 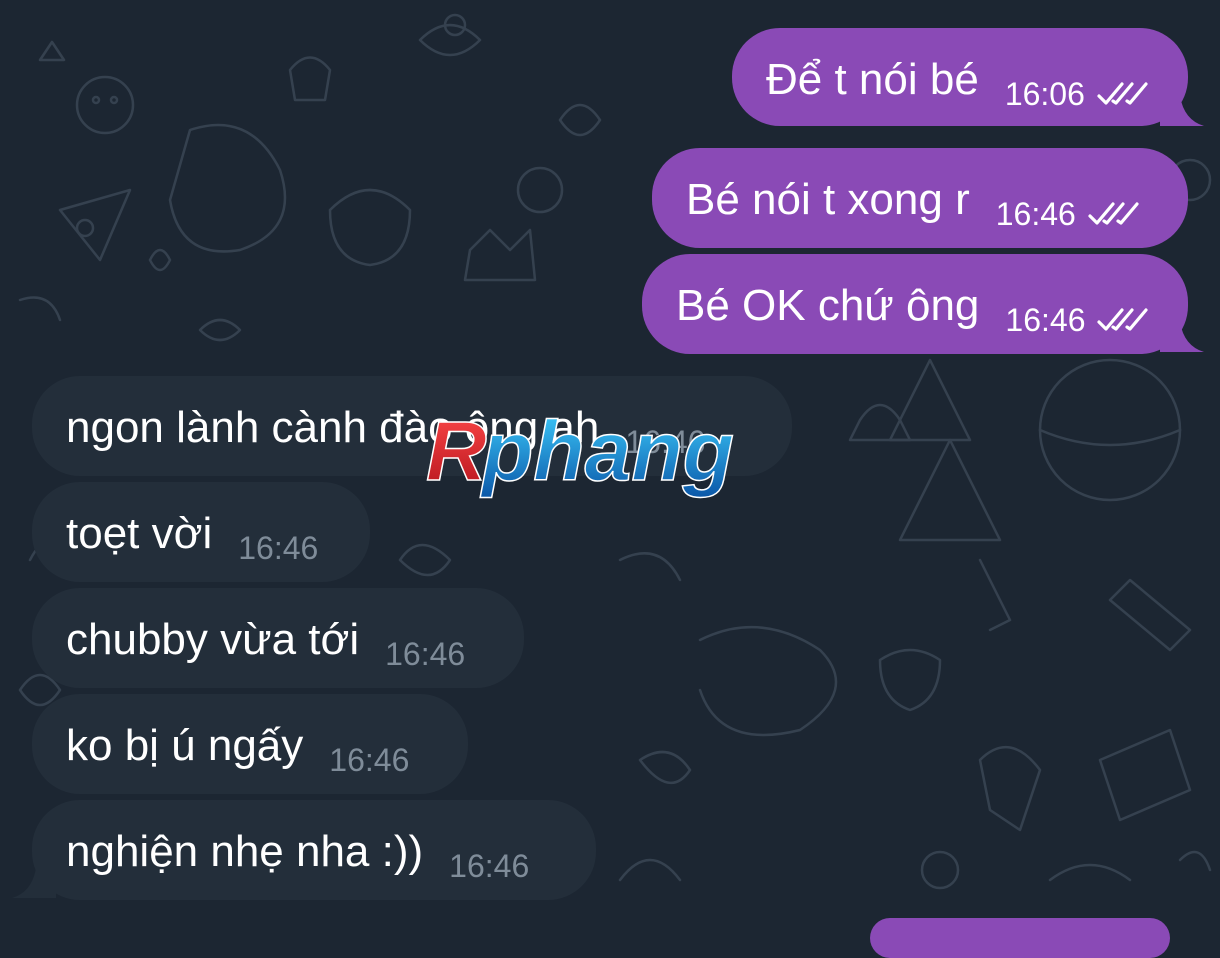 I want to click on outgoing-message: Để t nói bé 16:06, so click(x=960, y=77).